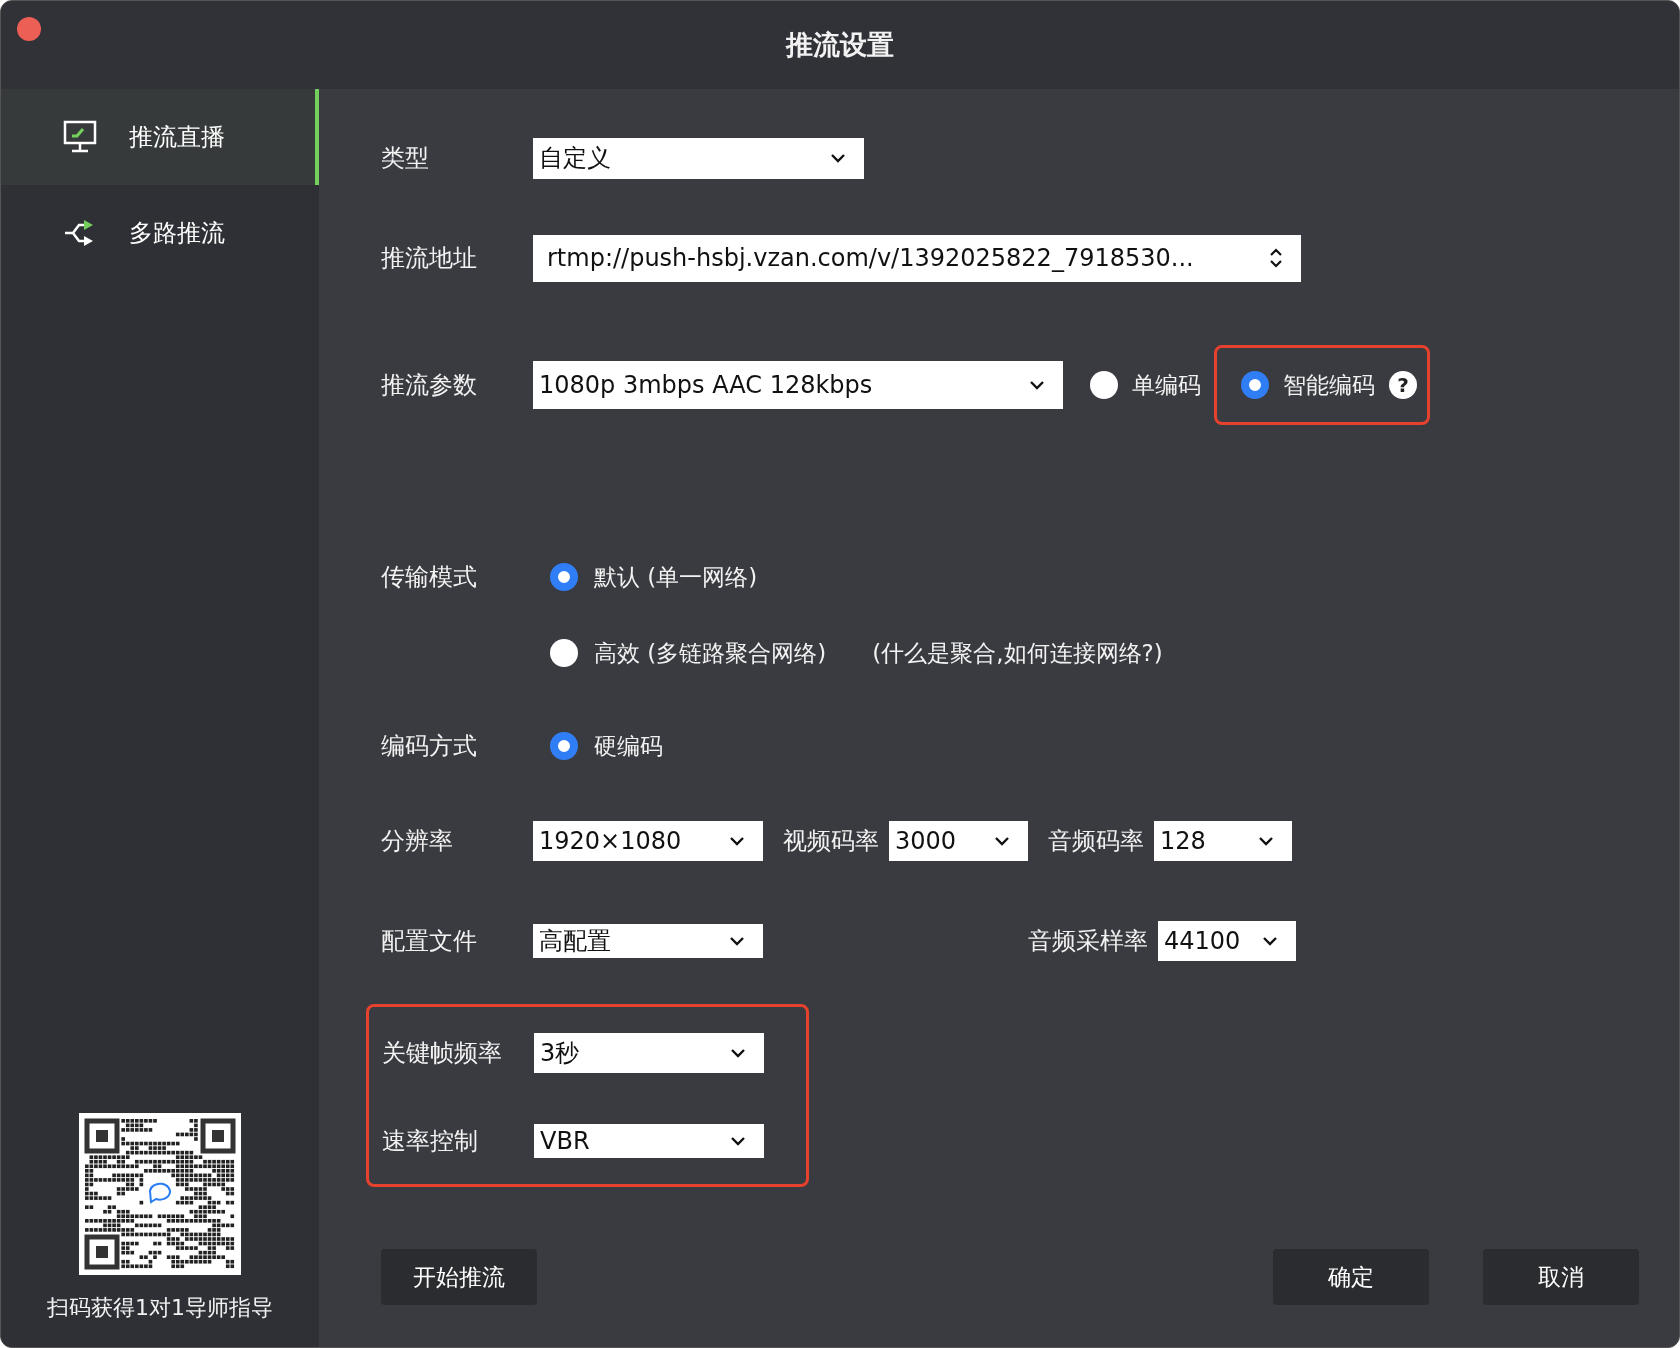  What do you see at coordinates (1088, 941) in the screenshot?
I see `field-label: 音频采样率` at bounding box center [1088, 941].